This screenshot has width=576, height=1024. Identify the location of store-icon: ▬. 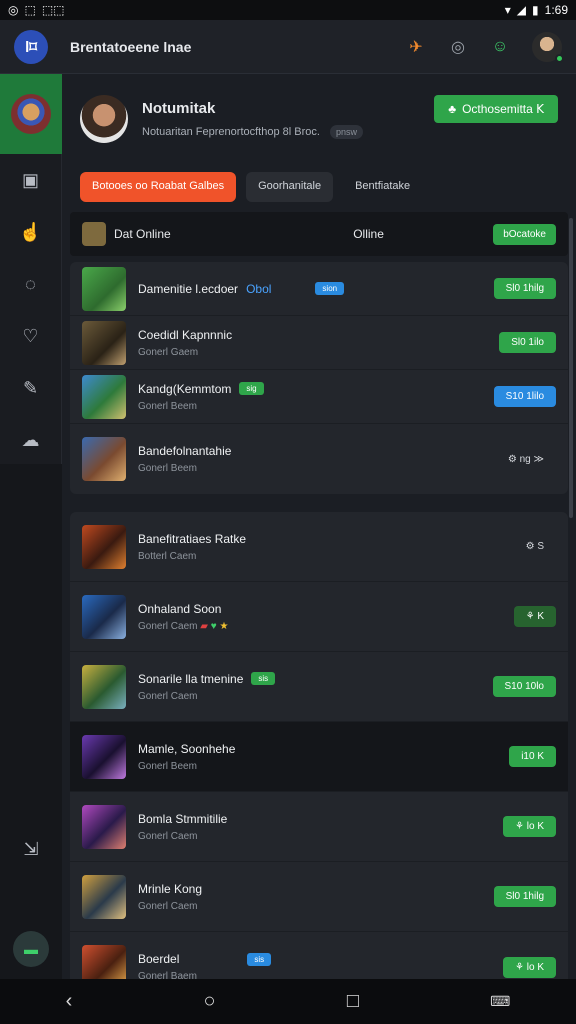
(31, 949).